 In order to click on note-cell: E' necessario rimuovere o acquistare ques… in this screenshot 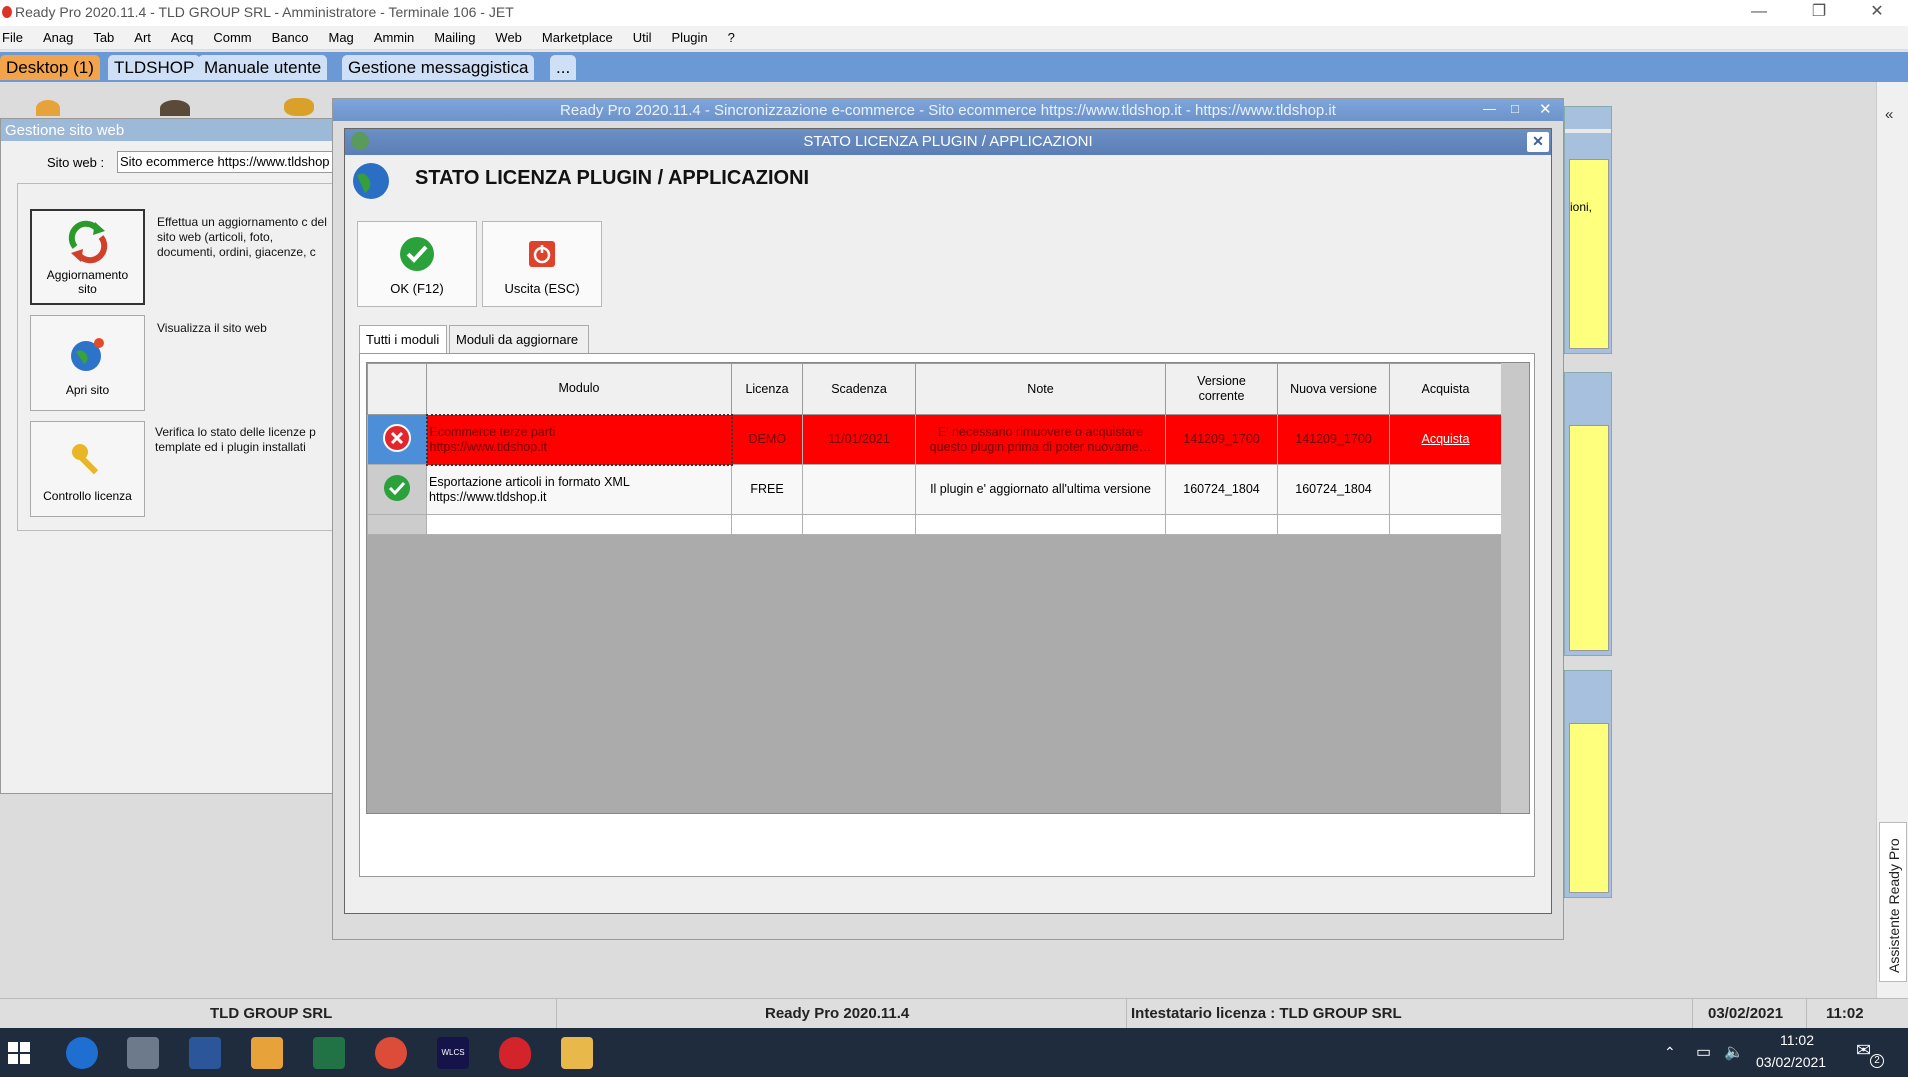, I will do `click(1040, 439)`.